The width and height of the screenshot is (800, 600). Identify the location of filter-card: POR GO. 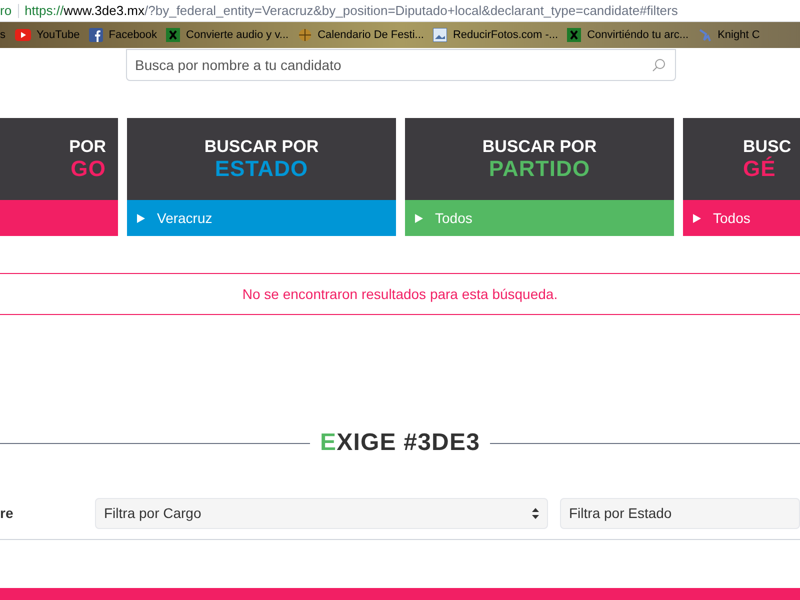
(59, 177).